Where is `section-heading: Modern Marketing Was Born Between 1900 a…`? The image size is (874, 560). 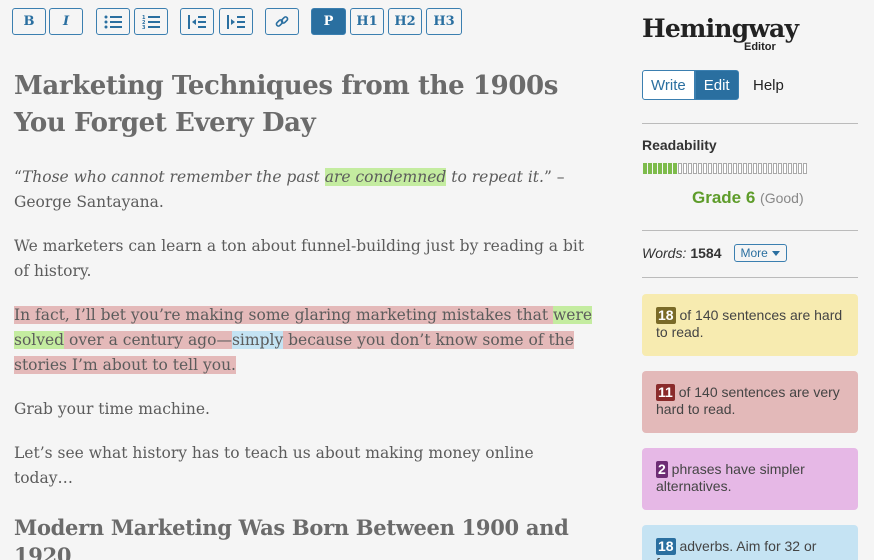
section-heading: Modern Marketing Was Born Between 1900 a… is located at coordinates (304, 537).